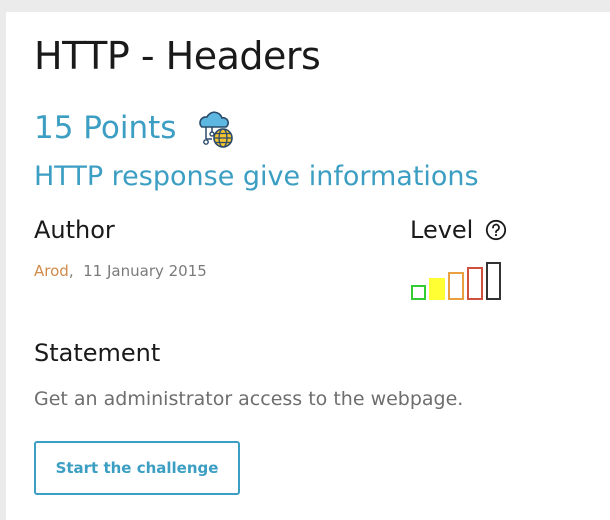 The height and width of the screenshot is (520, 610). Describe the element at coordinates (51, 271) in the screenshot. I see `author-name-link: Arod` at that location.